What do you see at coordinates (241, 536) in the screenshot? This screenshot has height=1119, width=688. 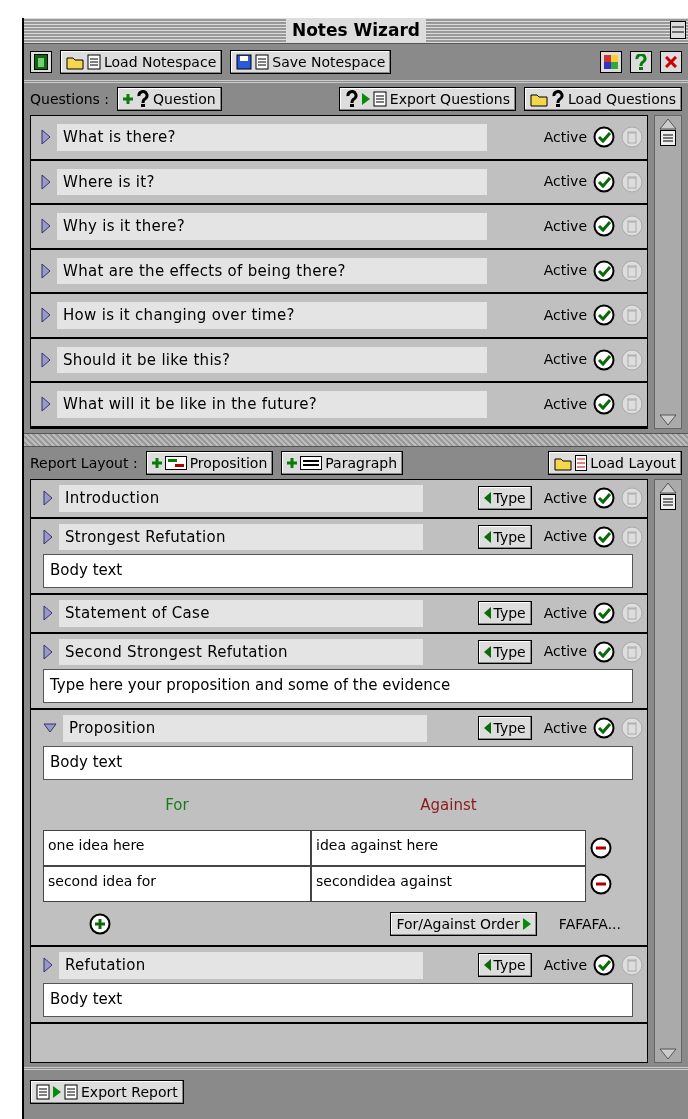 I see `section-title-field: Strongest Refutation` at bounding box center [241, 536].